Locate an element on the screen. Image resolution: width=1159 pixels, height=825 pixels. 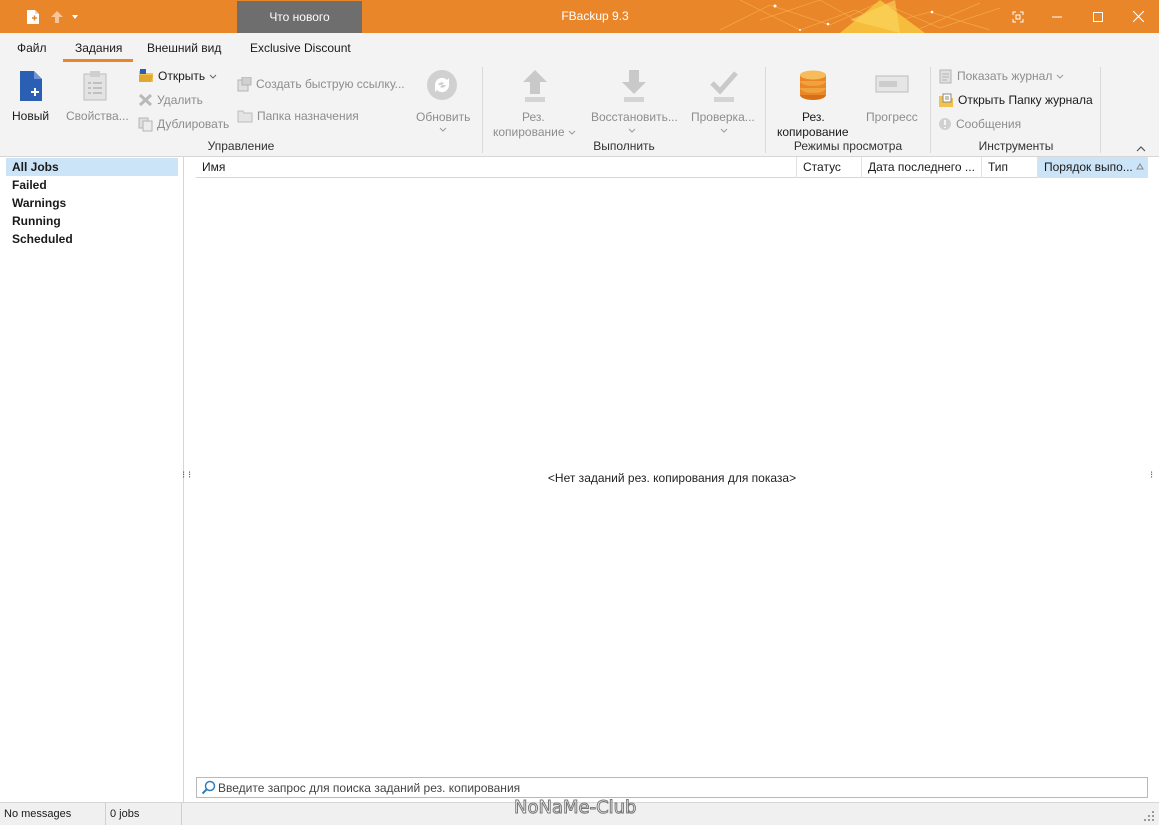
maximize-icon is located at coordinates (1098, 16).